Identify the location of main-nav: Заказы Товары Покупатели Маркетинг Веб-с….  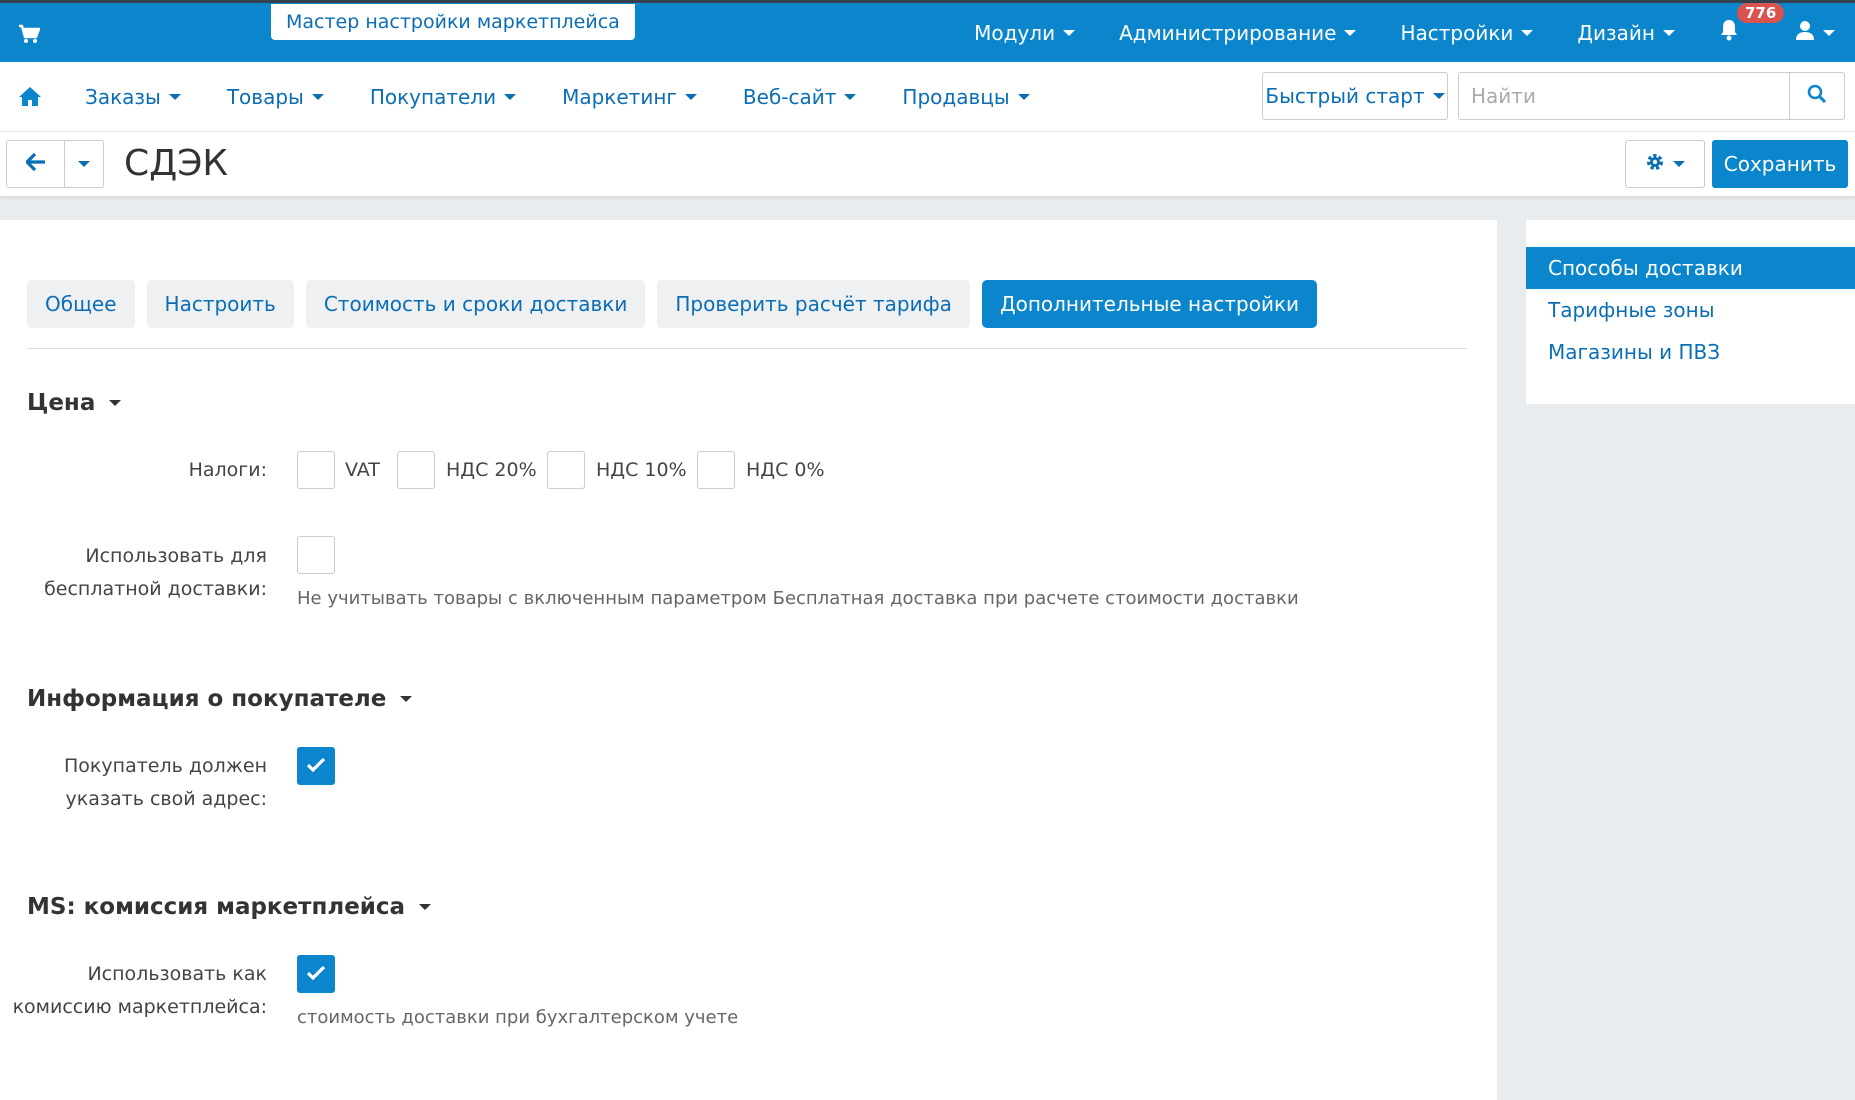
(927, 97).